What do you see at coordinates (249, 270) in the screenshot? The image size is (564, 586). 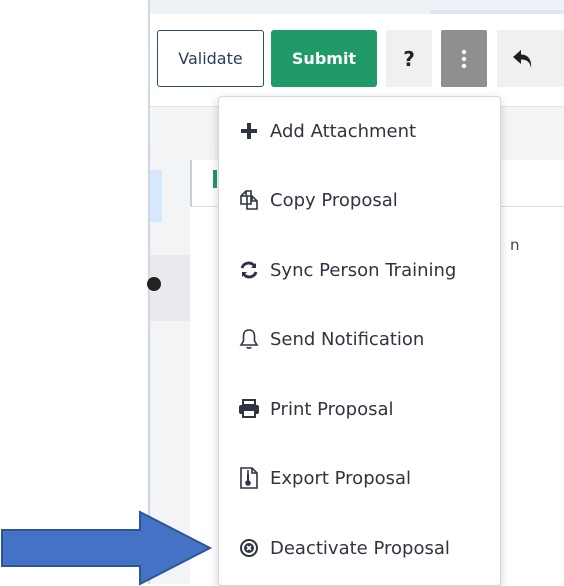 I see `sync-icon` at bounding box center [249, 270].